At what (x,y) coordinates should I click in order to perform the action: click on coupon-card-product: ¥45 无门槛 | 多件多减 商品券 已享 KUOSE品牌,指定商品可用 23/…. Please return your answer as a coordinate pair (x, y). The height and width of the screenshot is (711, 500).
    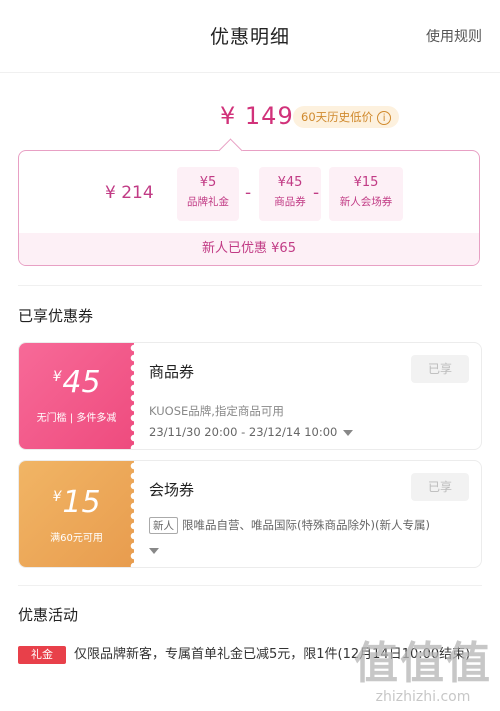
    Looking at the image, I should click on (250, 396).